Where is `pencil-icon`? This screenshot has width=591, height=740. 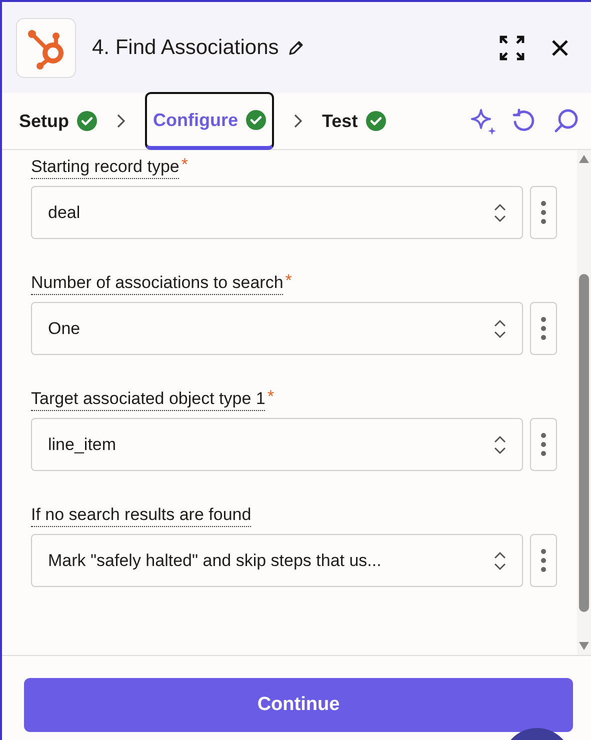 pencil-icon is located at coordinates (295, 47).